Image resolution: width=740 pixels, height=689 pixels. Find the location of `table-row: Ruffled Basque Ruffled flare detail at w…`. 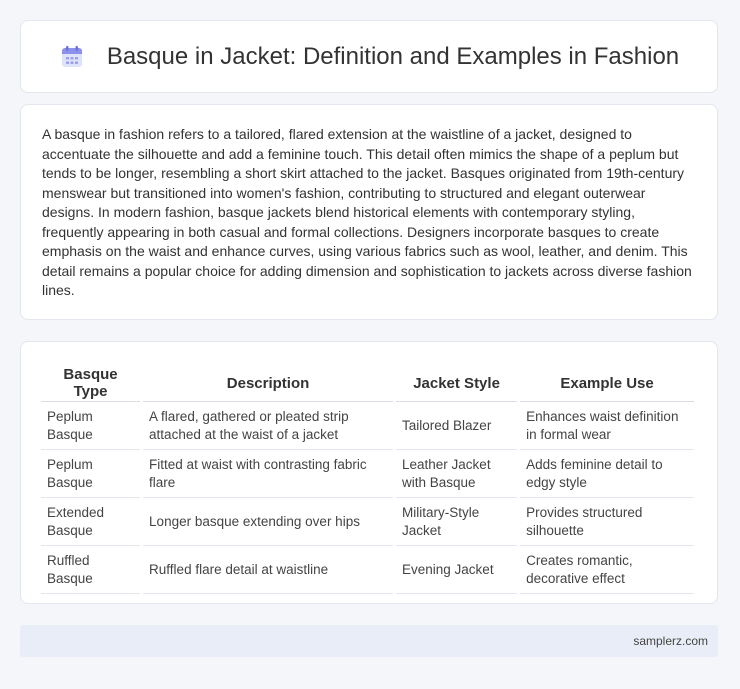

table-row: Ruffled Basque Ruffled flare detail at w… is located at coordinates (367, 570).